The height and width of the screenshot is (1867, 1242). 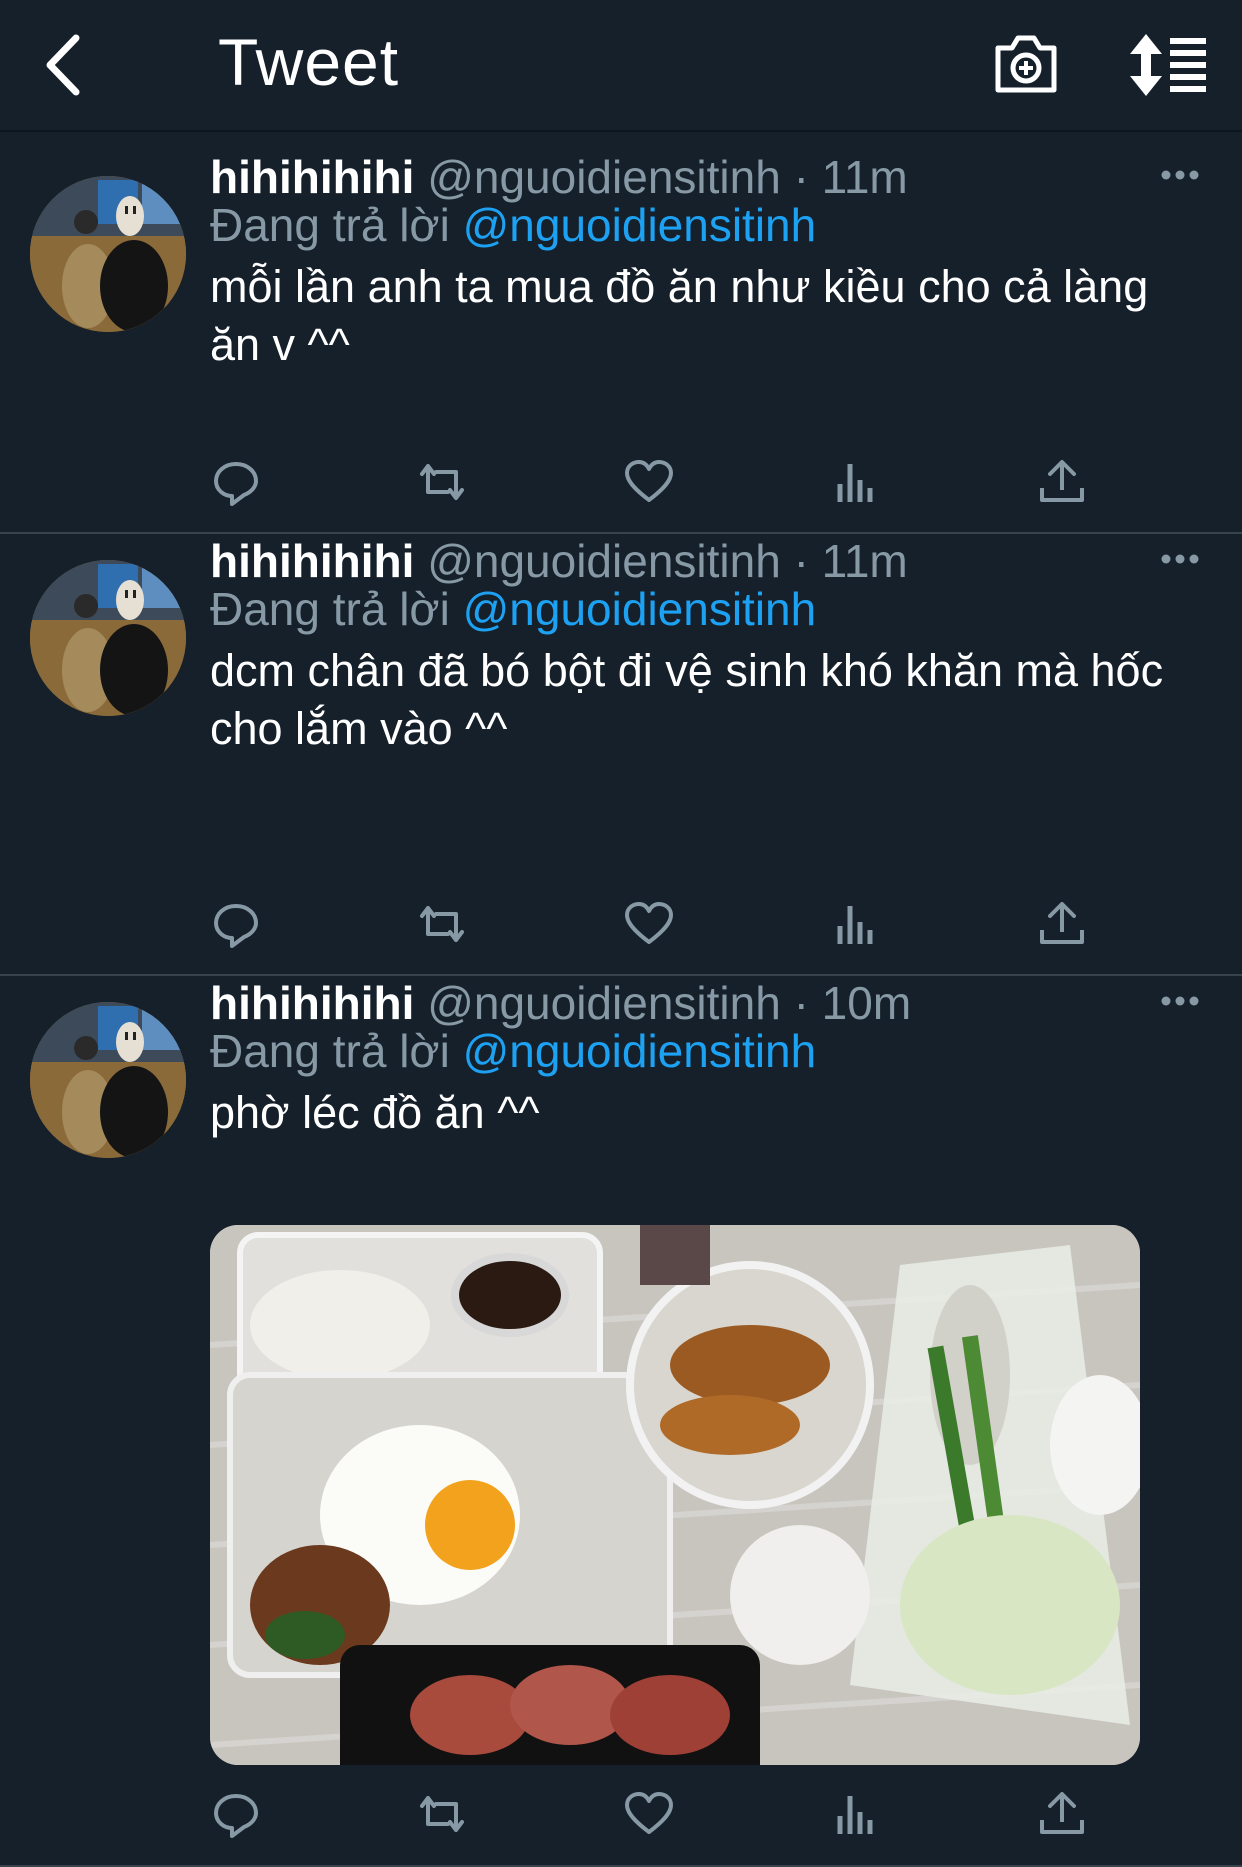 What do you see at coordinates (669, 1003) in the screenshot?
I see `handle-and-time: @nguoidiensitinh · 10m` at bounding box center [669, 1003].